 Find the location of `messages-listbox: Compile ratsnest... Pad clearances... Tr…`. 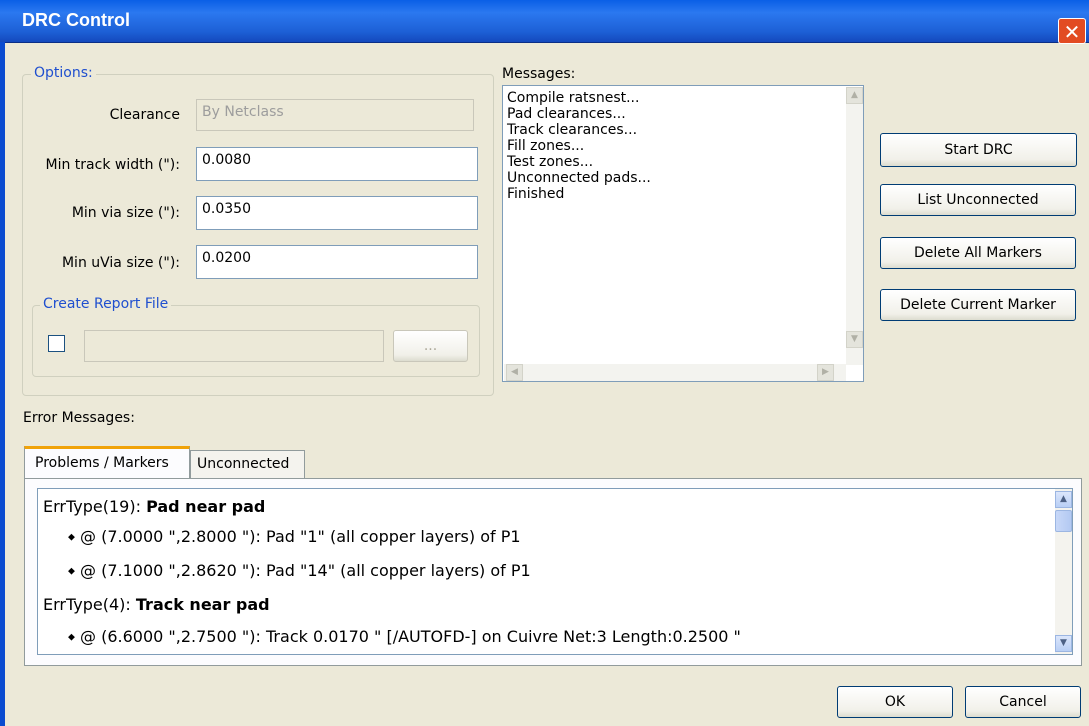

messages-listbox: Compile ratsnest... Pad clearances... Tr… is located at coordinates (683, 233).